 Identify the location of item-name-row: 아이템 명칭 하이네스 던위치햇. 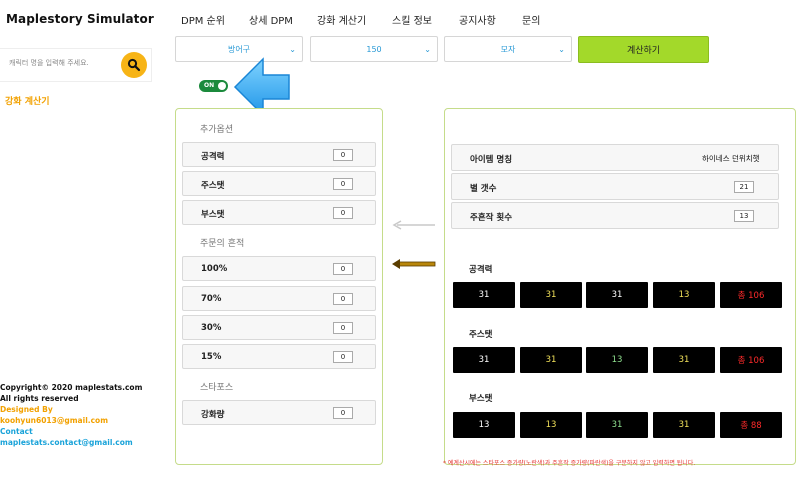
(615, 157).